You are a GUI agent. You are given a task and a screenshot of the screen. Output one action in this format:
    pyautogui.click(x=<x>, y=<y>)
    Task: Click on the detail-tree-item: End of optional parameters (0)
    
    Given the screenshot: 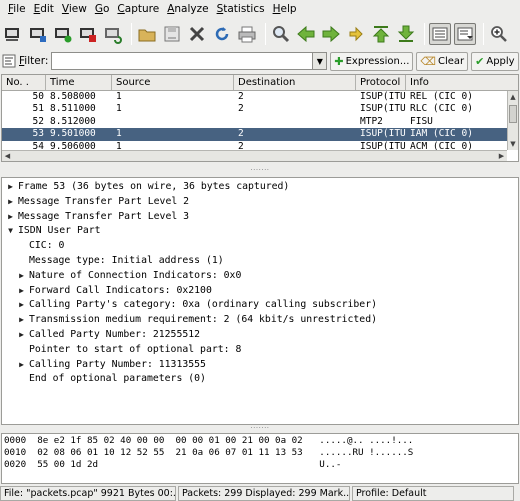 What is the action you would take?
    pyautogui.click(x=260, y=379)
    